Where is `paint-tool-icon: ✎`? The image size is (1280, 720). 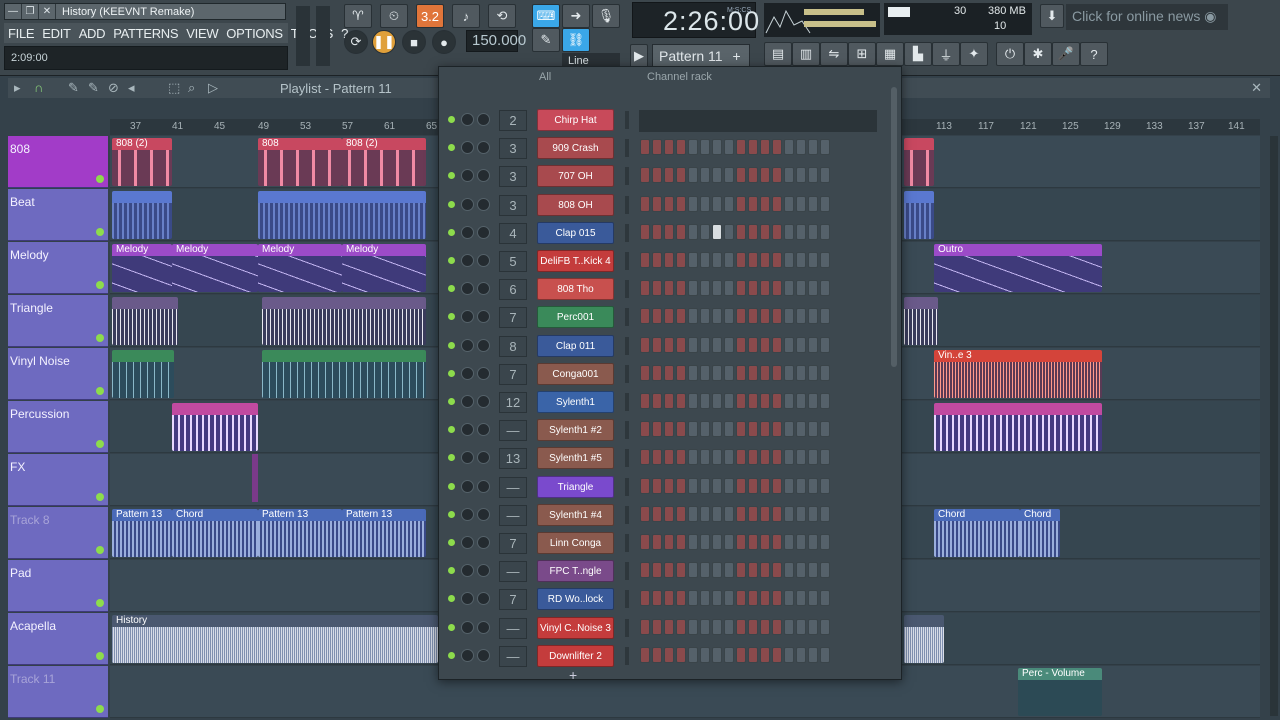
paint-tool-icon: ✎ is located at coordinates (93, 88).